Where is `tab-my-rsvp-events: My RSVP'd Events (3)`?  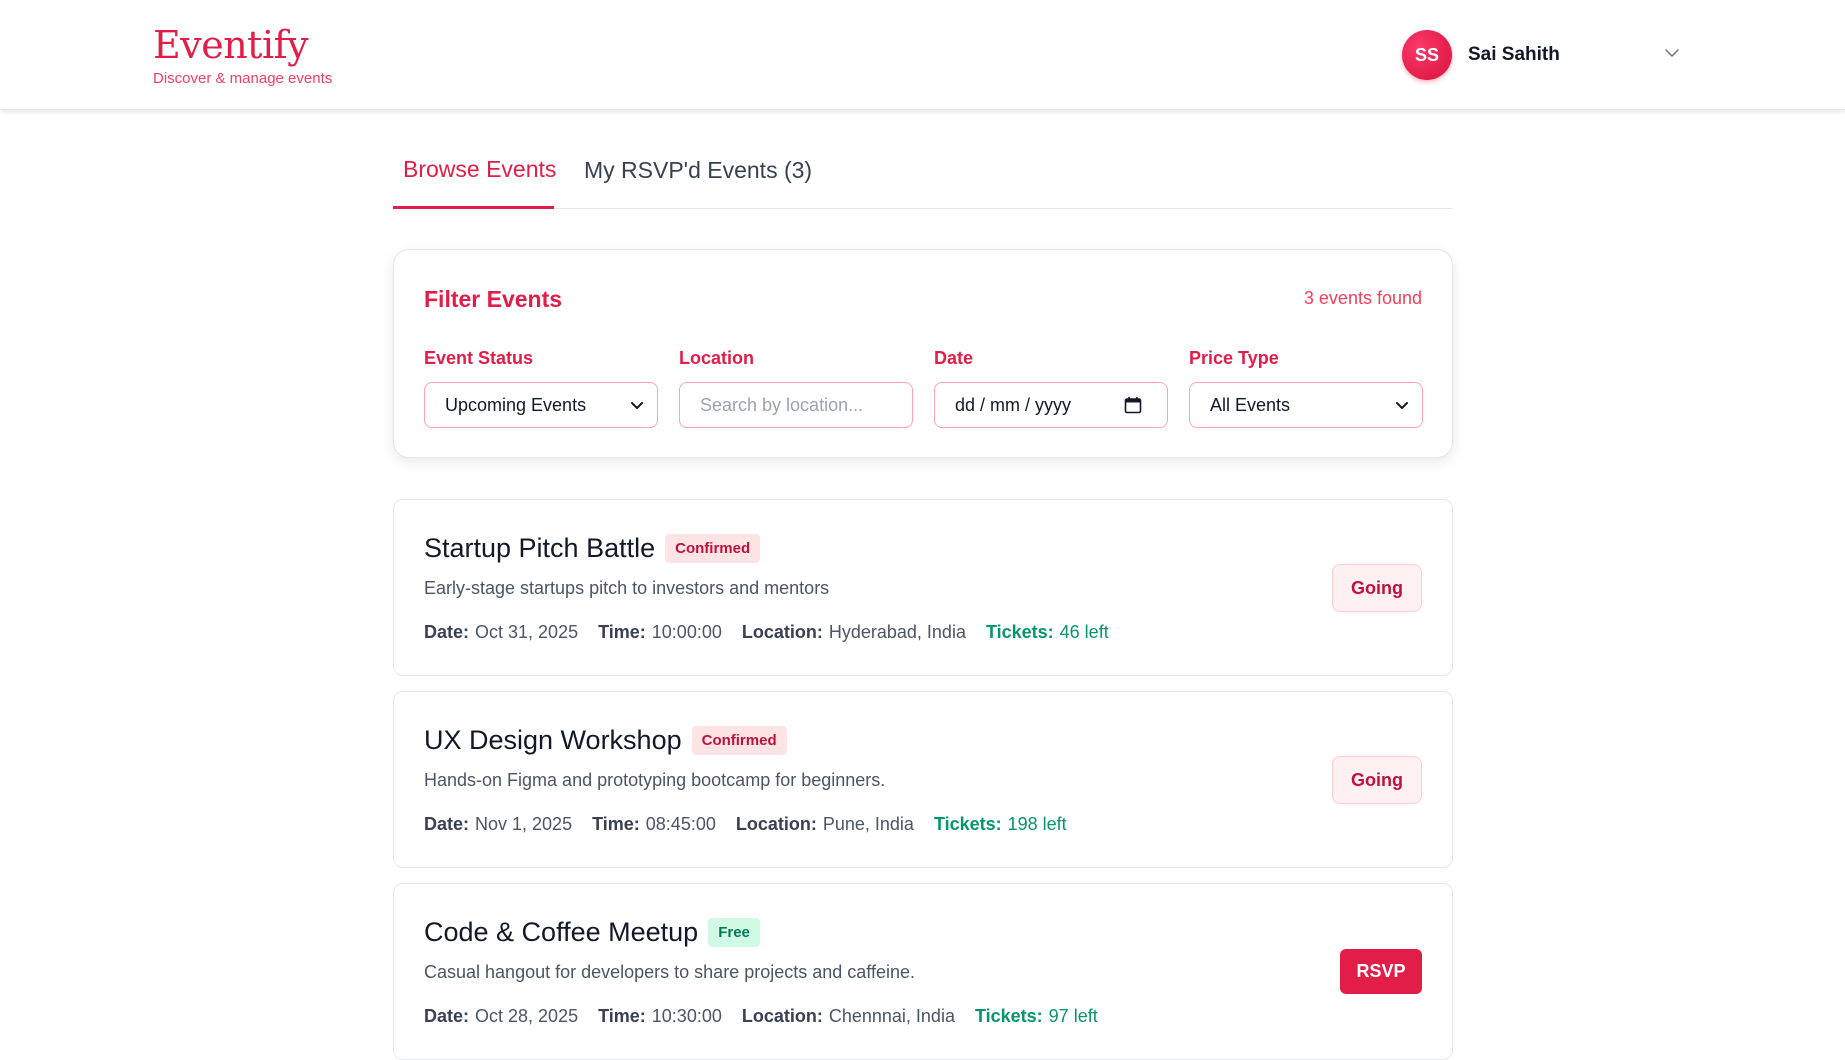
tab-my-rsvp-events: My RSVP'd Events (3) is located at coordinates (698, 170).